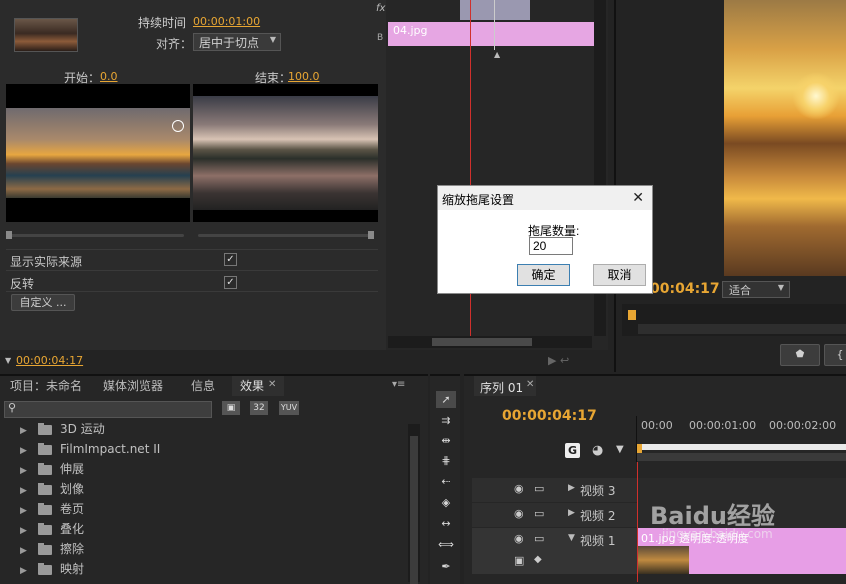  I want to click on tab-sequence: 序列 01 ✕, so click(505, 386).